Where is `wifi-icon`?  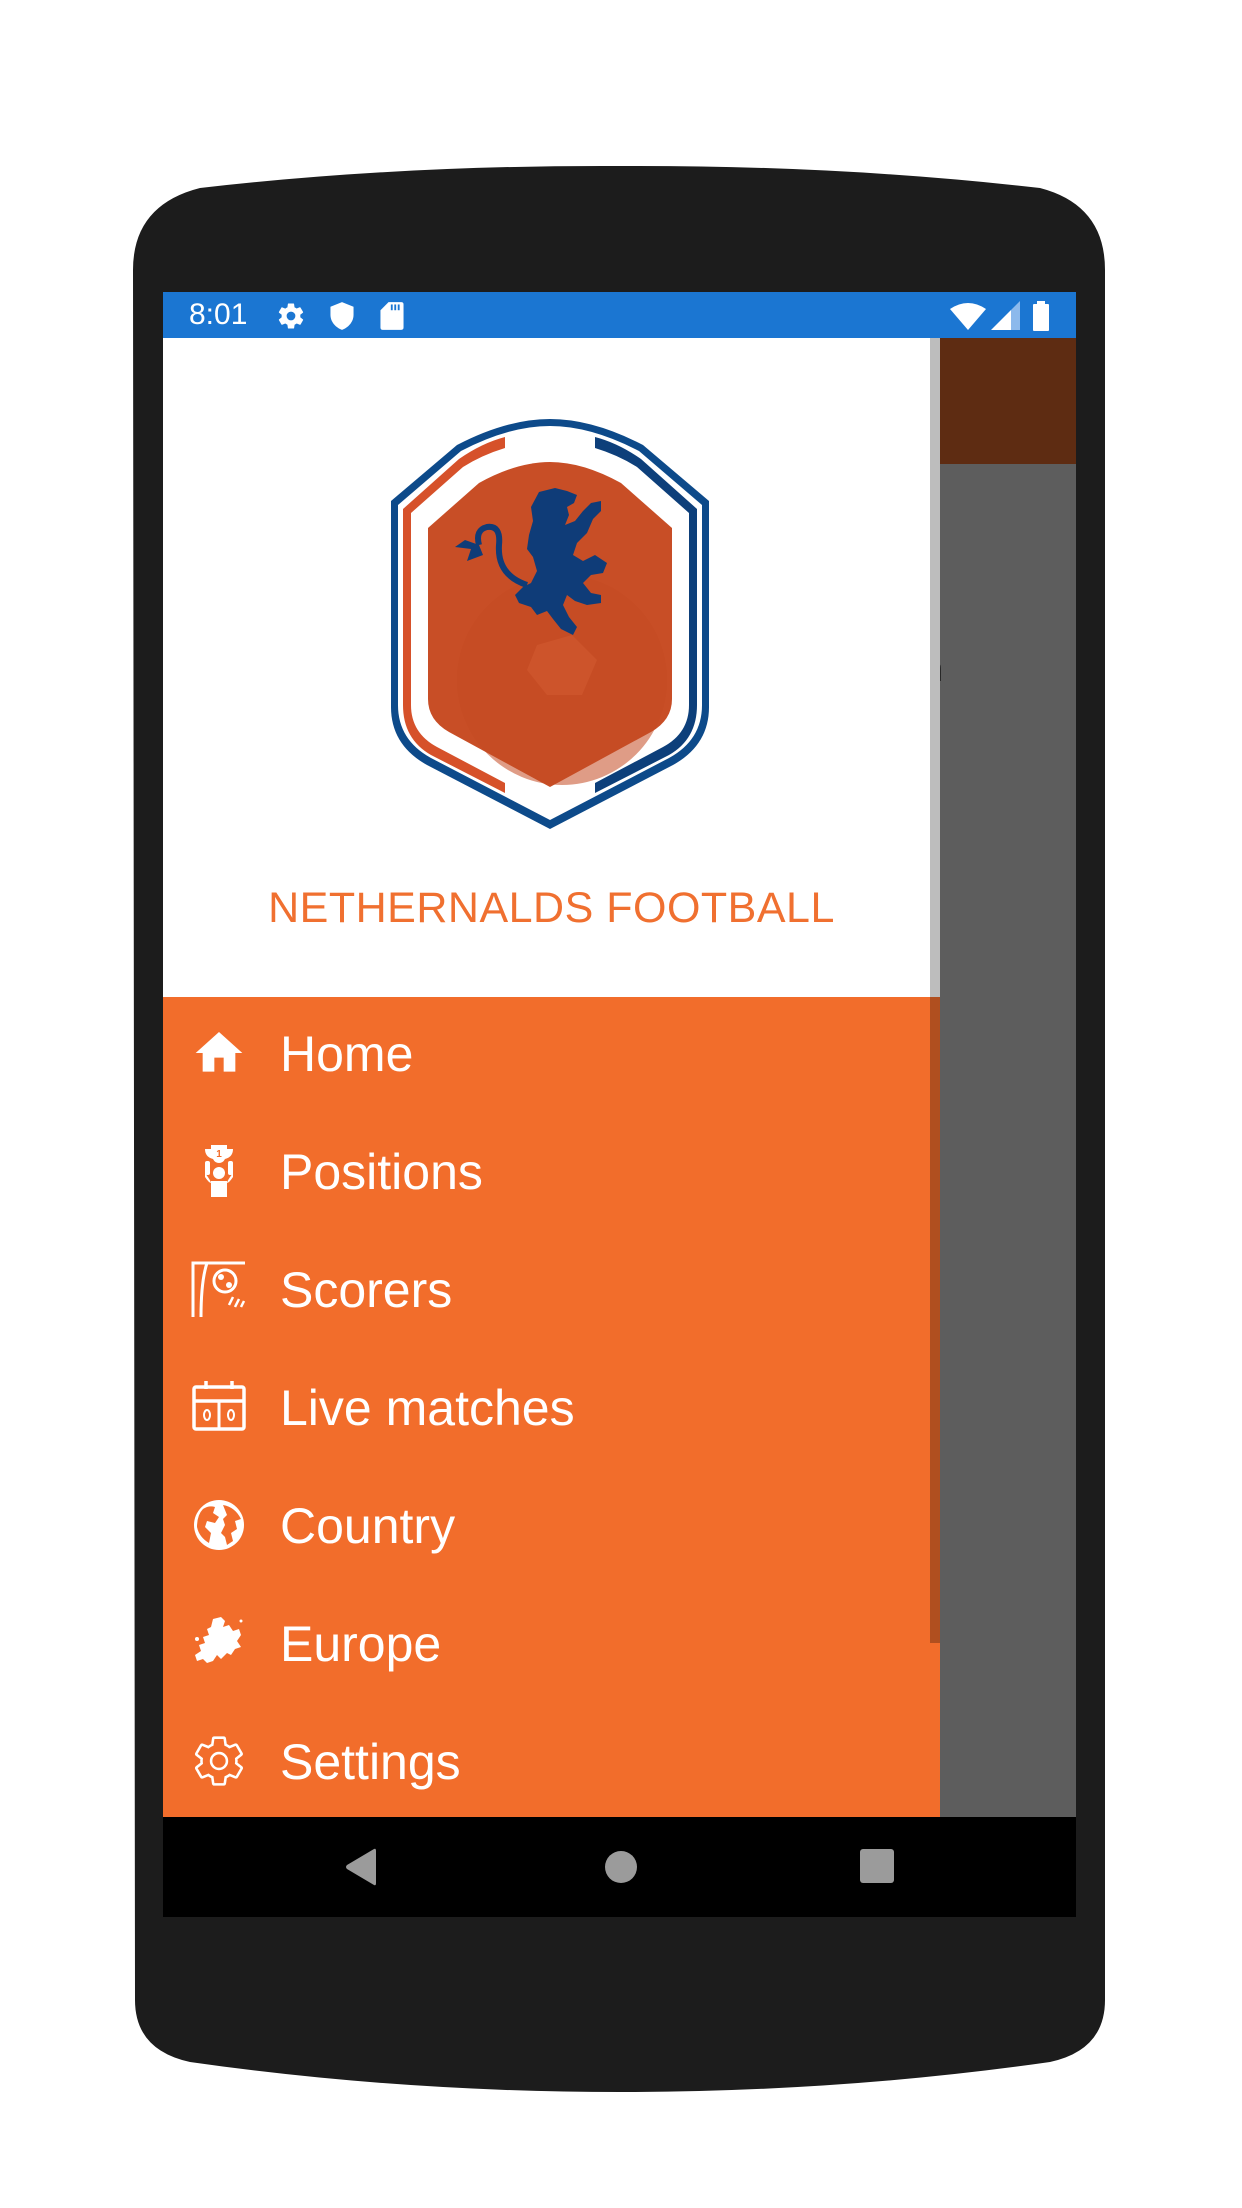 wifi-icon is located at coordinates (968, 316).